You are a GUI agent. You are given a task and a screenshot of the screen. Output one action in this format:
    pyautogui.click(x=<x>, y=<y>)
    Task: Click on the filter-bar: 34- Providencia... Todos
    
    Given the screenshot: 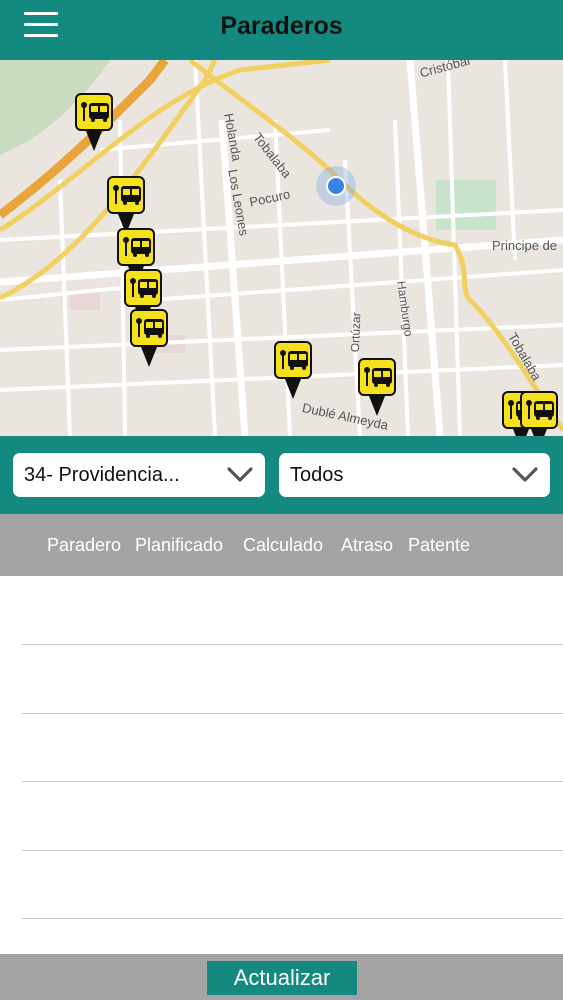 What is the action you would take?
    pyautogui.click(x=281, y=475)
    